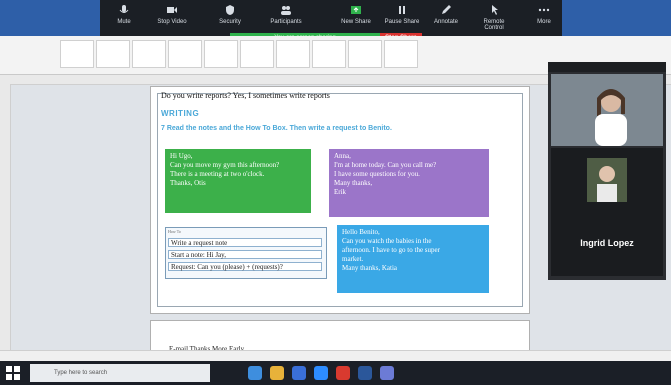 The image size is (671, 385). What do you see at coordinates (544, 14) in the screenshot?
I see `more-button: More` at bounding box center [544, 14].